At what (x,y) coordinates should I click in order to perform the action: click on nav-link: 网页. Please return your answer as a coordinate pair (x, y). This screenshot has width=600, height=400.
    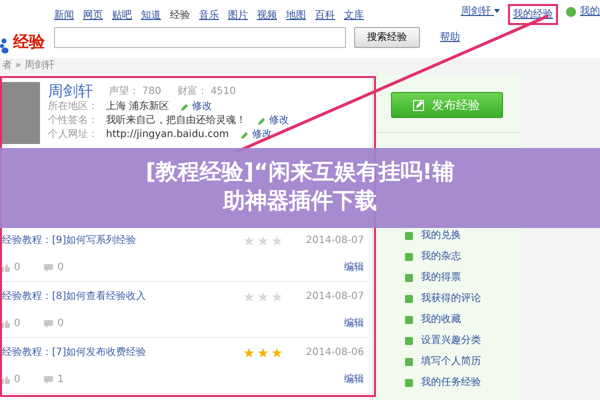
    Looking at the image, I should click on (93, 15).